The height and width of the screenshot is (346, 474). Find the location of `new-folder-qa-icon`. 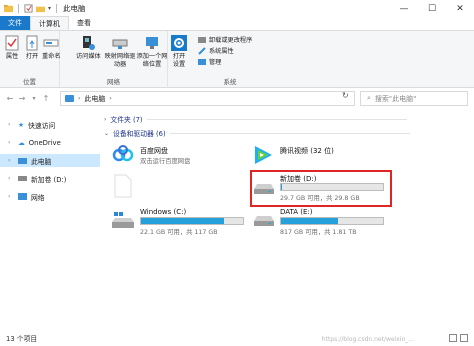

new-folder-qa-icon is located at coordinates (40, 8).